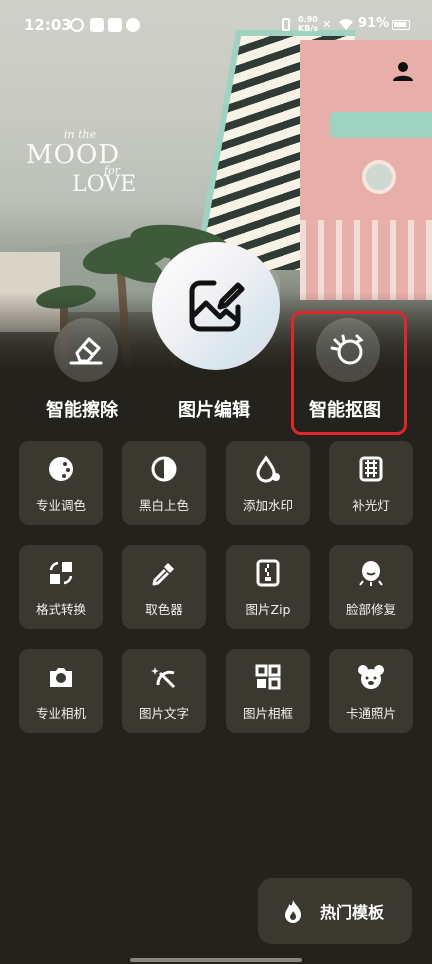 The image size is (432, 964). Describe the element at coordinates (371, 573) in the screenshot. I see `face-repair-icon` at that location.